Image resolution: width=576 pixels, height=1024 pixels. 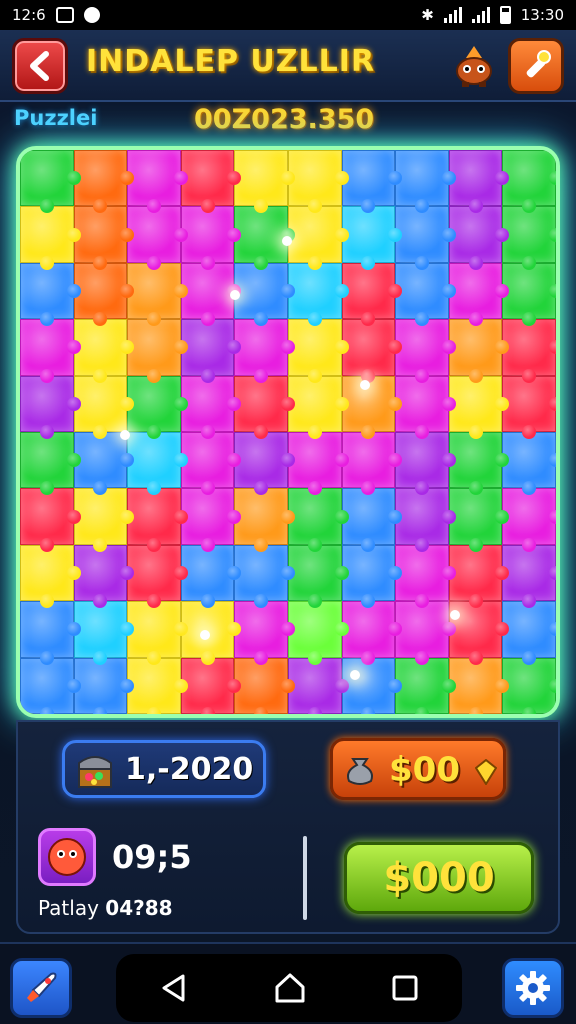 I want to click on home-icon, so click(x=290, y=988).